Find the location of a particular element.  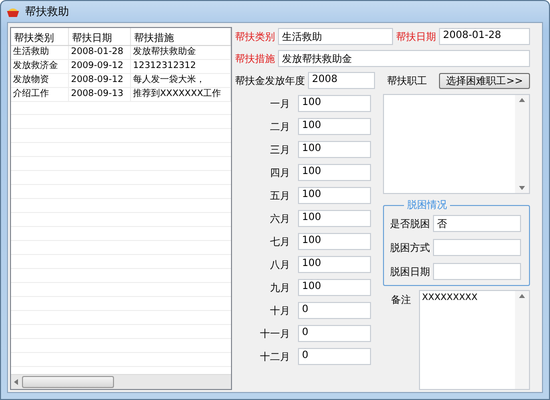

table-cell: 推荐到XXXXXXX工作 is located at coordinates (181, 95).